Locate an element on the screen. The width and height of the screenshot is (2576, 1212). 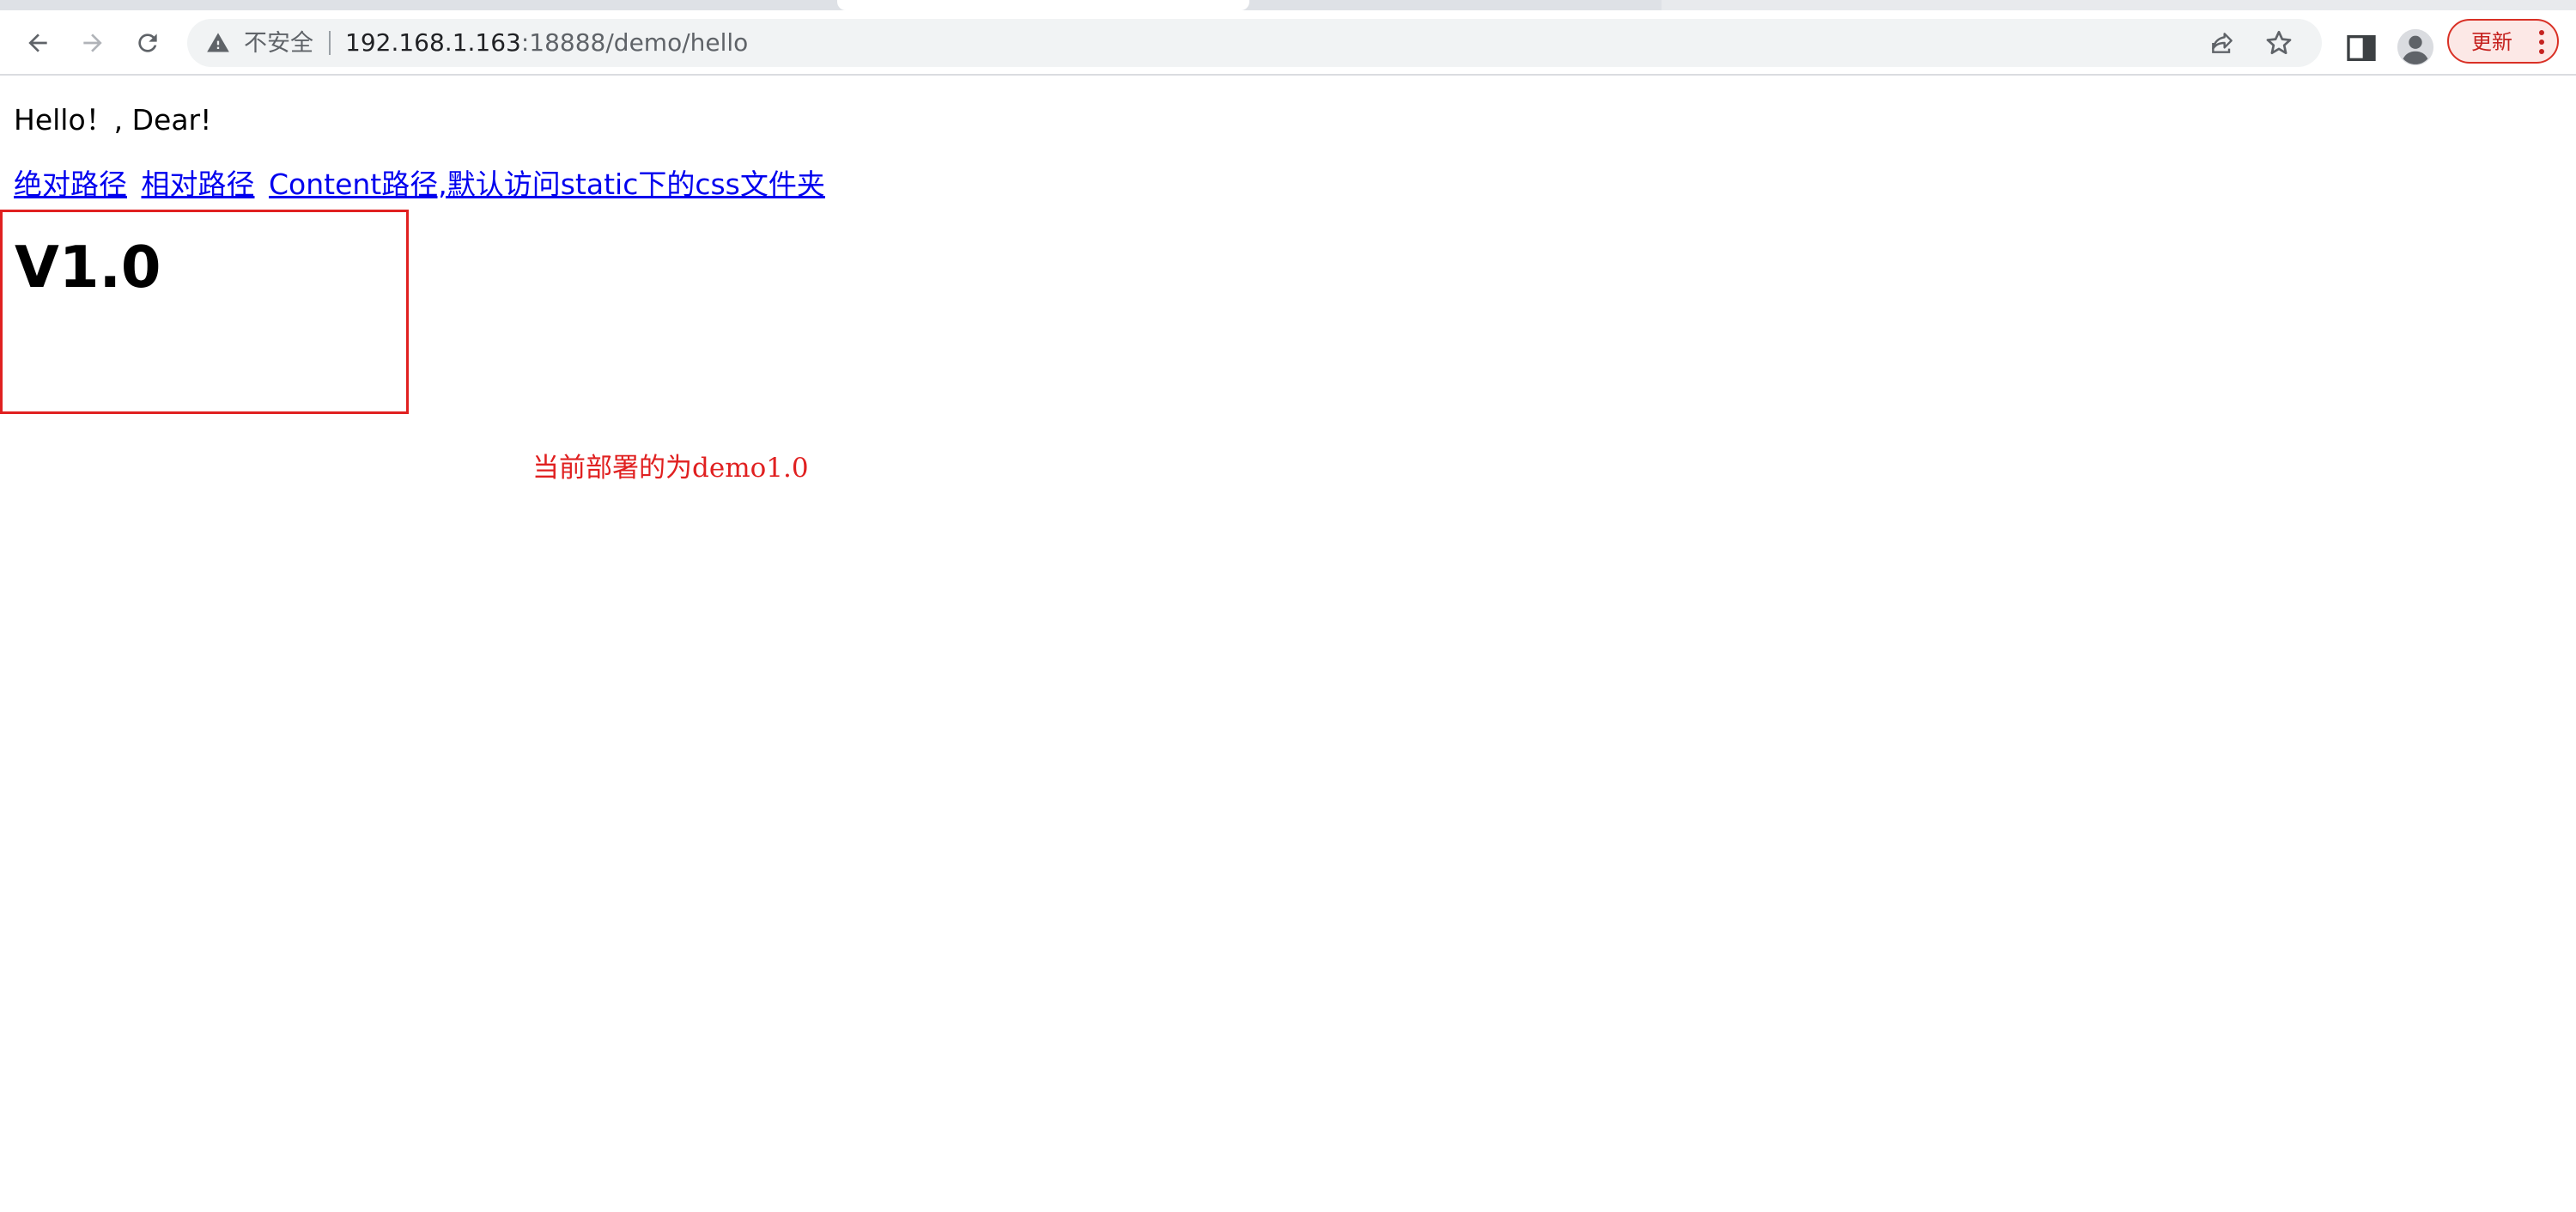
browser-toolbar: 不安全 192.168.1.163:18888/demo/hello 更新 is located at coordinates (1288, 43).